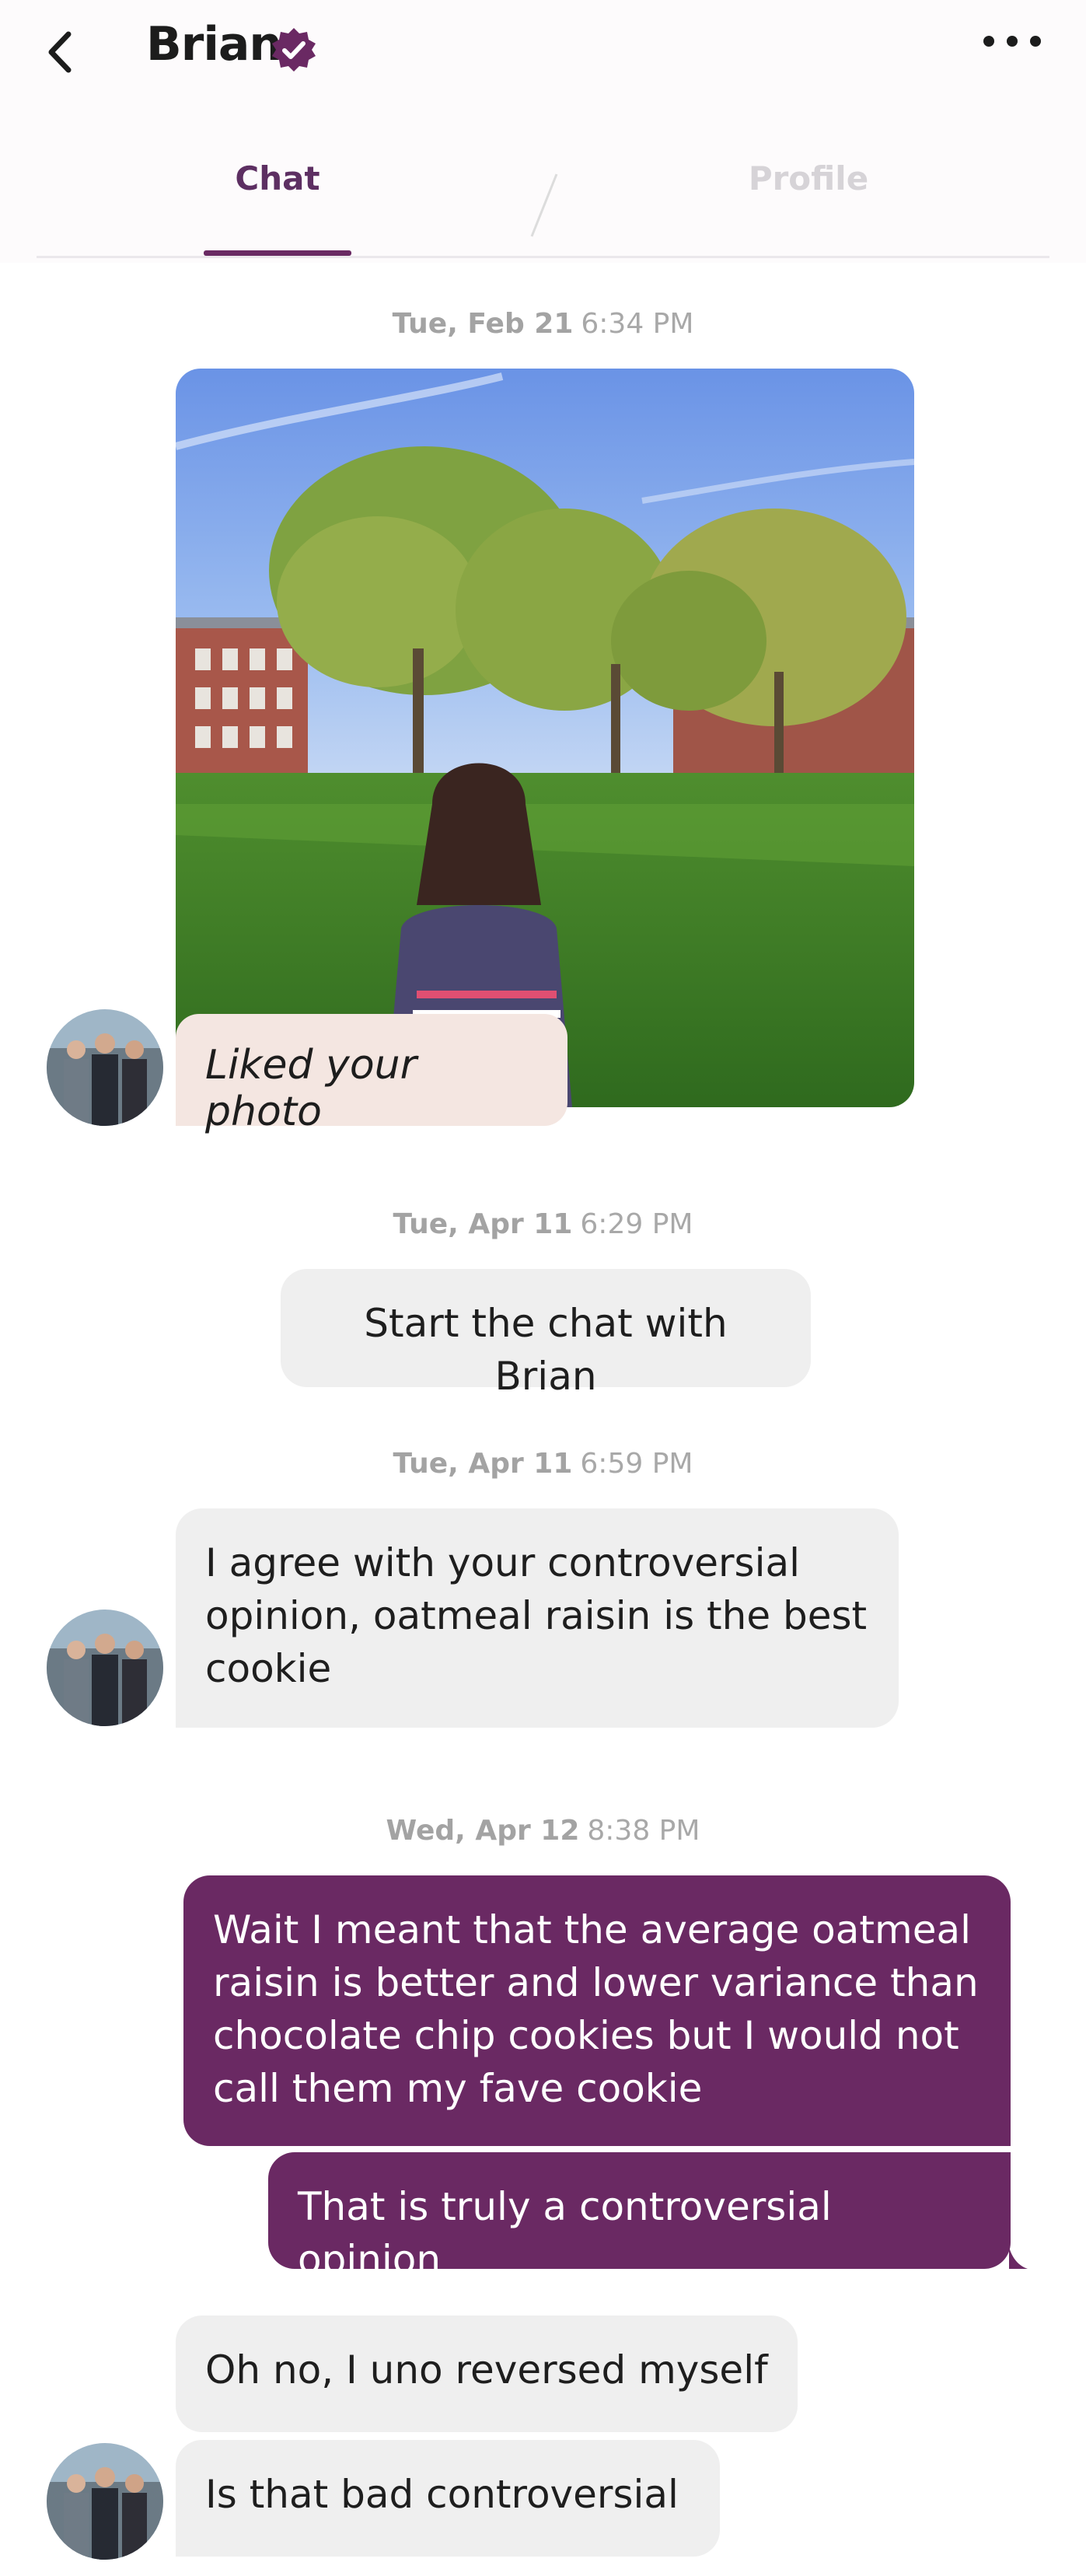 The image size is (1086, 2576). Describe the element at coordinates (1019, 2258) in the screenshot. I see `bubble-tail` at that location.